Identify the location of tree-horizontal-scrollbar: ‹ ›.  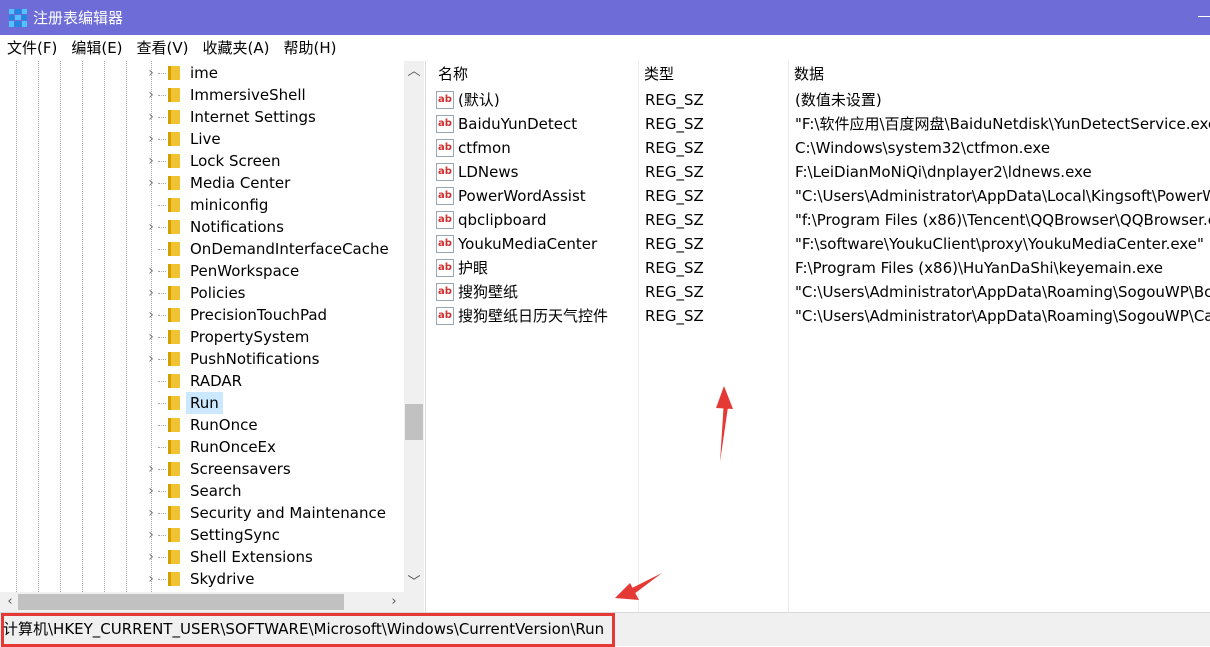
(202, 602).